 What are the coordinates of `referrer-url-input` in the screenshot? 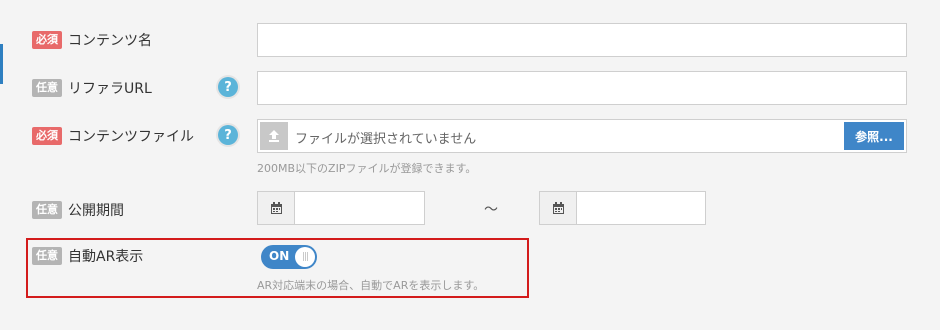 It's located at (582, 88).